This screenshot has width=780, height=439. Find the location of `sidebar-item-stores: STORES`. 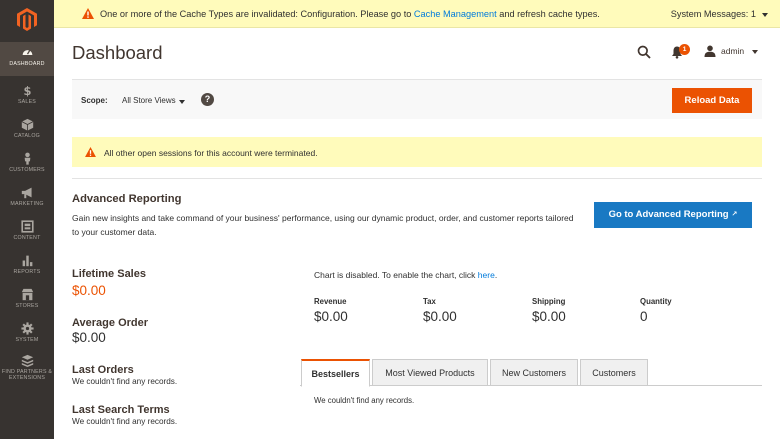

sidebar-item-stores: STORES is located at coordinates (27, 301).